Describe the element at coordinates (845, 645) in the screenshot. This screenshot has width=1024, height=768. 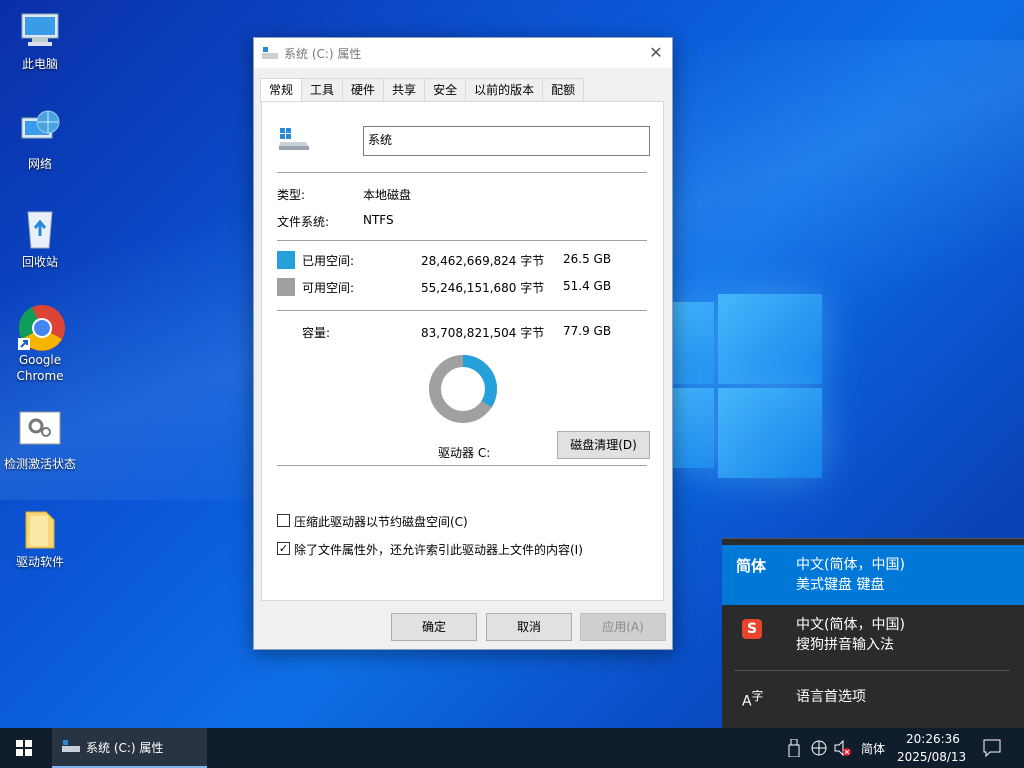
I see `ime-line2: 搜狗拼音输入法` at that location.